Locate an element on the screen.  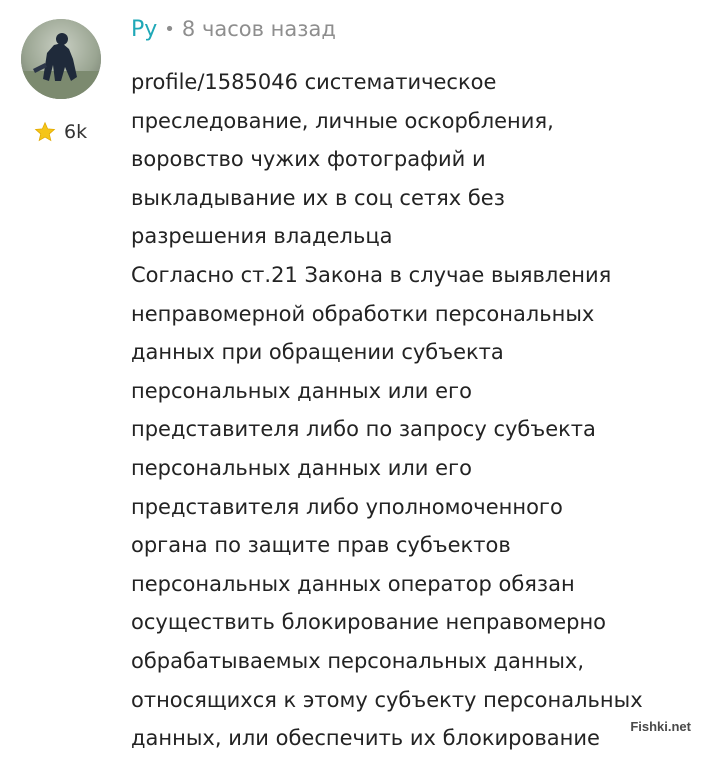
author-name: Ру is located at coordinates (144, 29).